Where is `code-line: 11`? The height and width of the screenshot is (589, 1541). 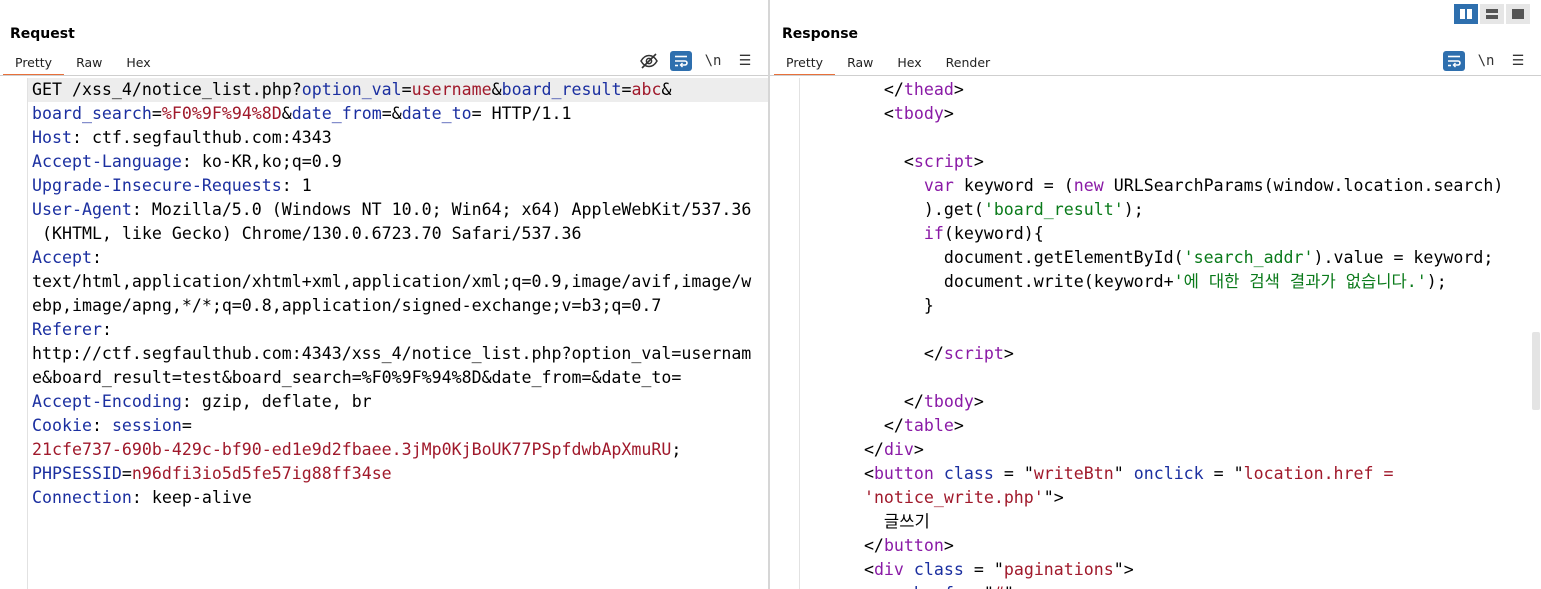
code-line: 11 is located at coordinates (384, 522).